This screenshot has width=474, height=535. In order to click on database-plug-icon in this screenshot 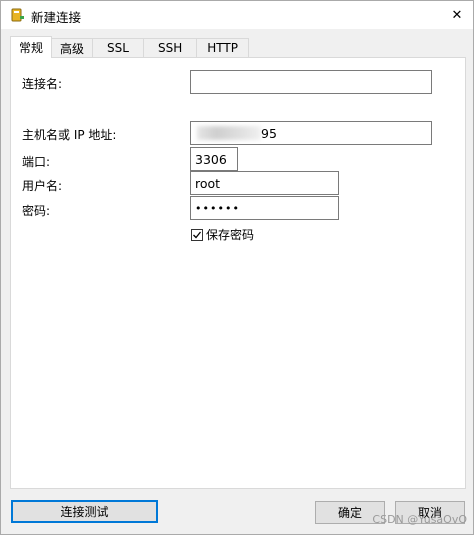, I will do `click(17, 15)`.